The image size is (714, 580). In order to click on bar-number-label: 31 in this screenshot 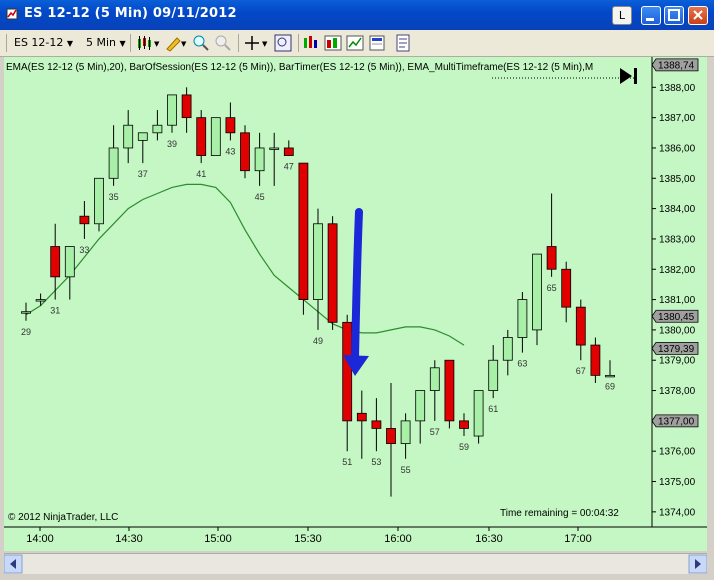, I will do `click(55, 311)`.